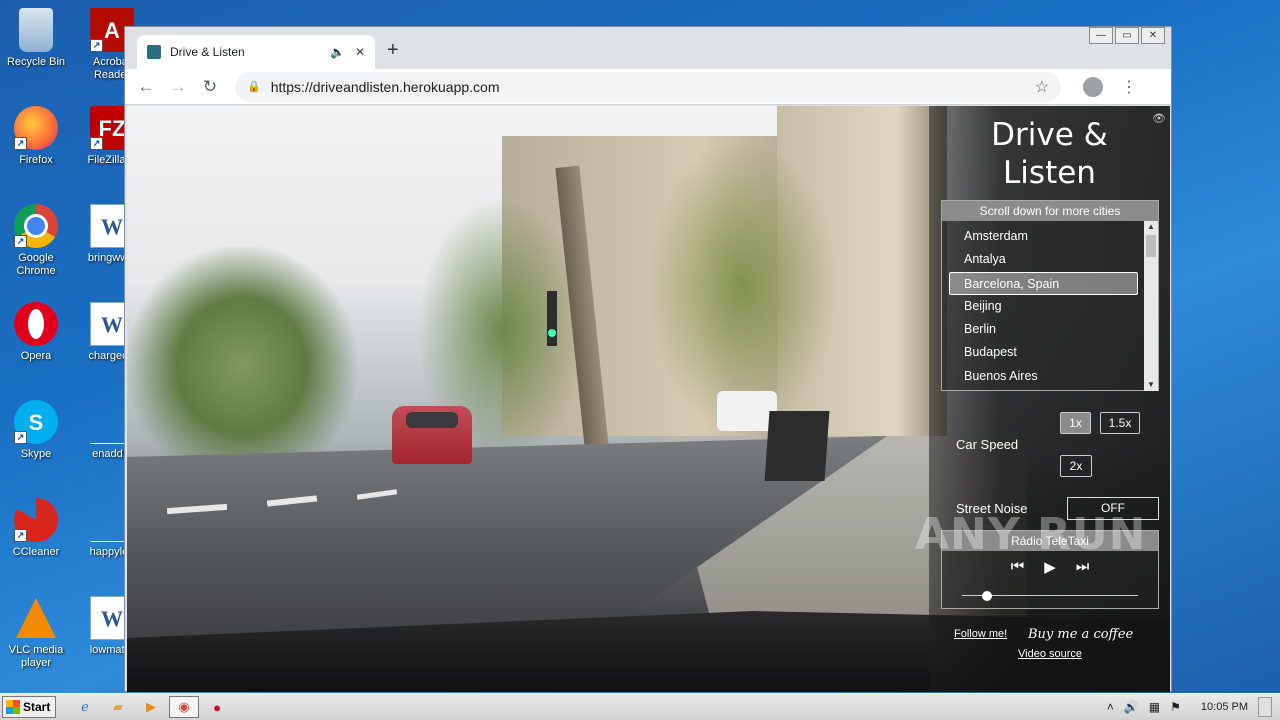 This screenshot has width=1280, height=720. I want to click on anyrun-watermark: ANY RUN, so click(1031, 534).